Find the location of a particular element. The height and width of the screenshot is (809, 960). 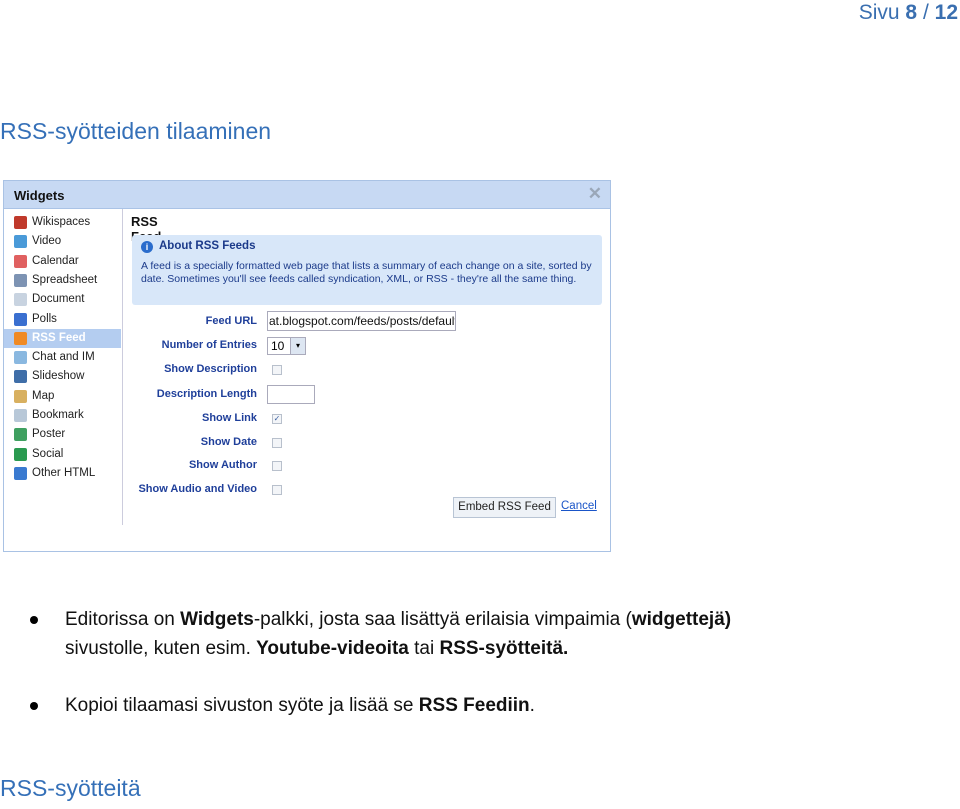

show-description-label: Show Description is located at coordinates (210, 369).